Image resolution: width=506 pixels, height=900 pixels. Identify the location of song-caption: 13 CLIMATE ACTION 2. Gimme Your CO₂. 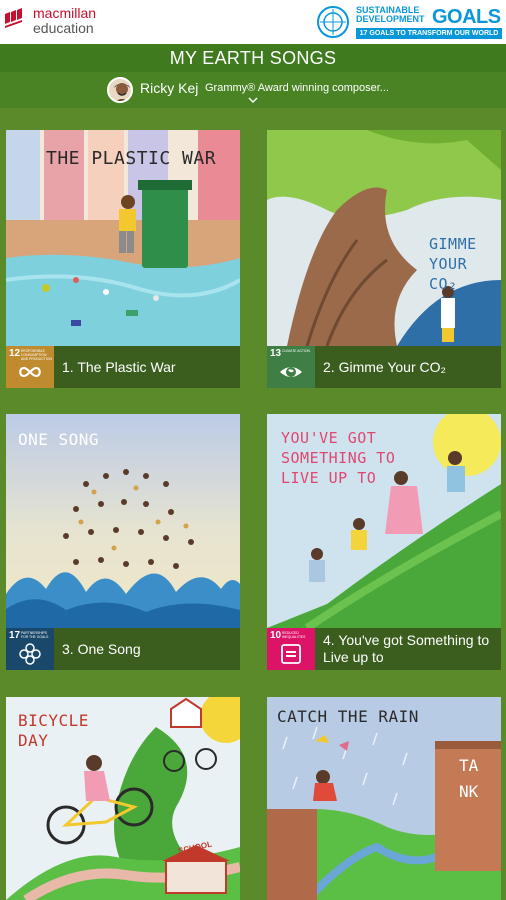
(384, 367).